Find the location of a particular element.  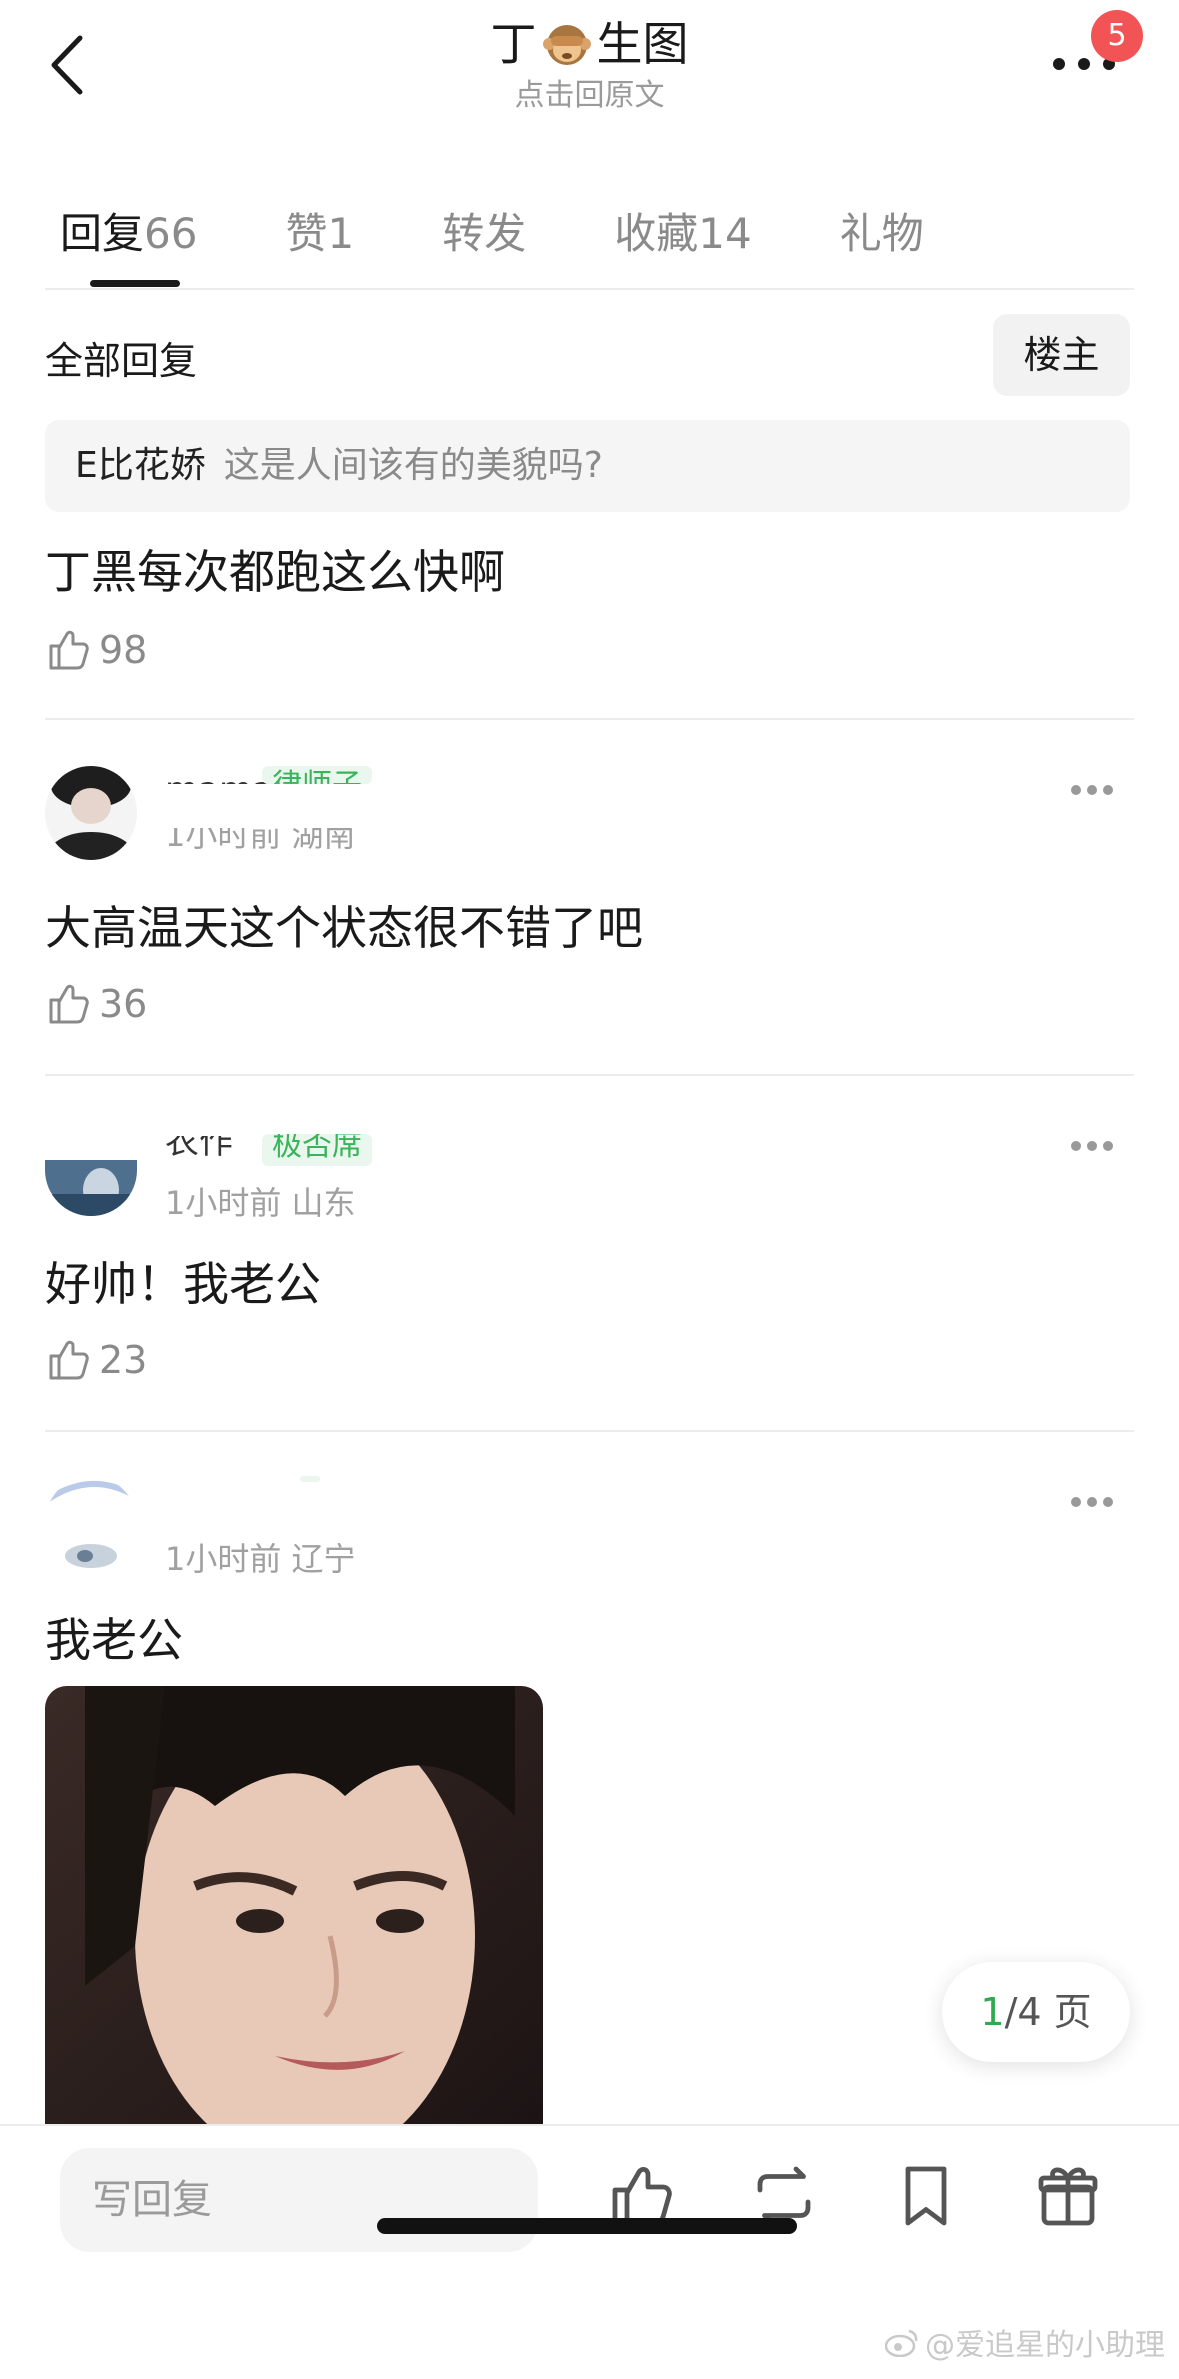

op-only-button: 楼主 is located at coordinates (1061, 355).